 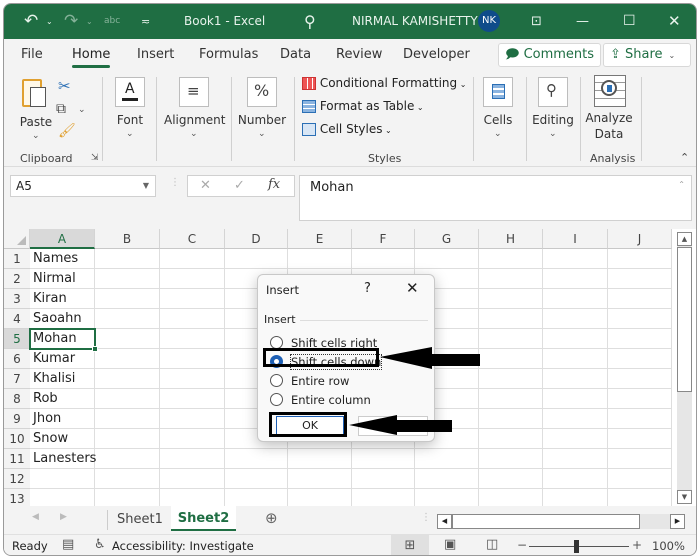 I want to click on macro-record-icon: ▤, so click(x=68, y=544).